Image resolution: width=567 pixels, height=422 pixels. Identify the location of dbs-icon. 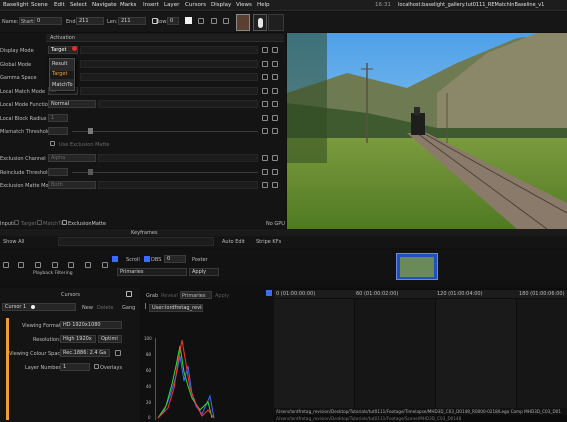
(147, 259).